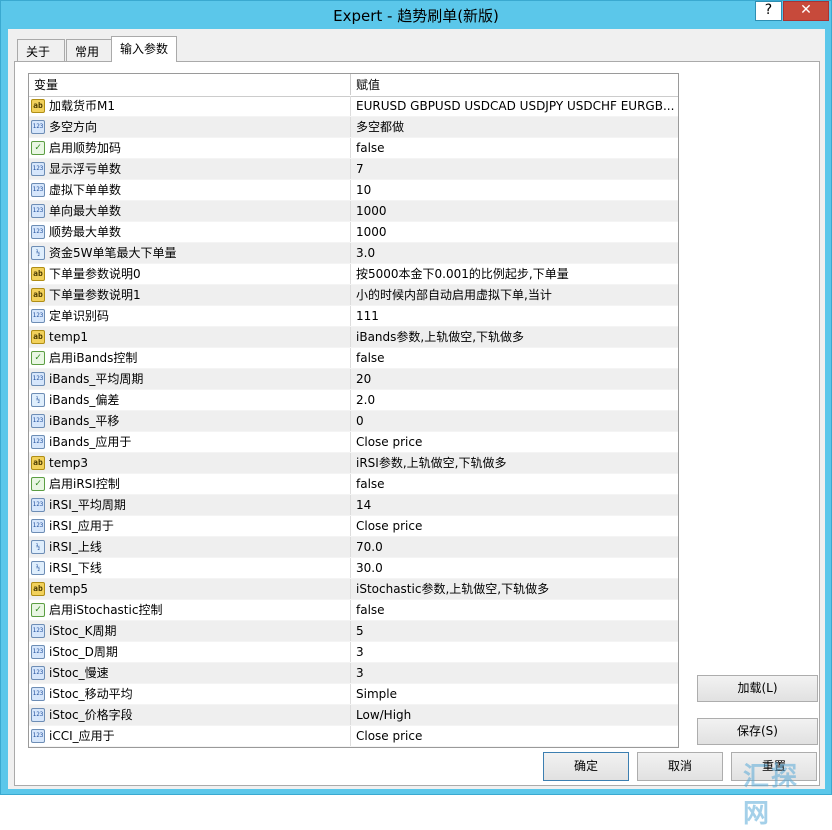 This screenshot has width=832, height=830. I want to click on value-cell: 10, so click(514, 190).